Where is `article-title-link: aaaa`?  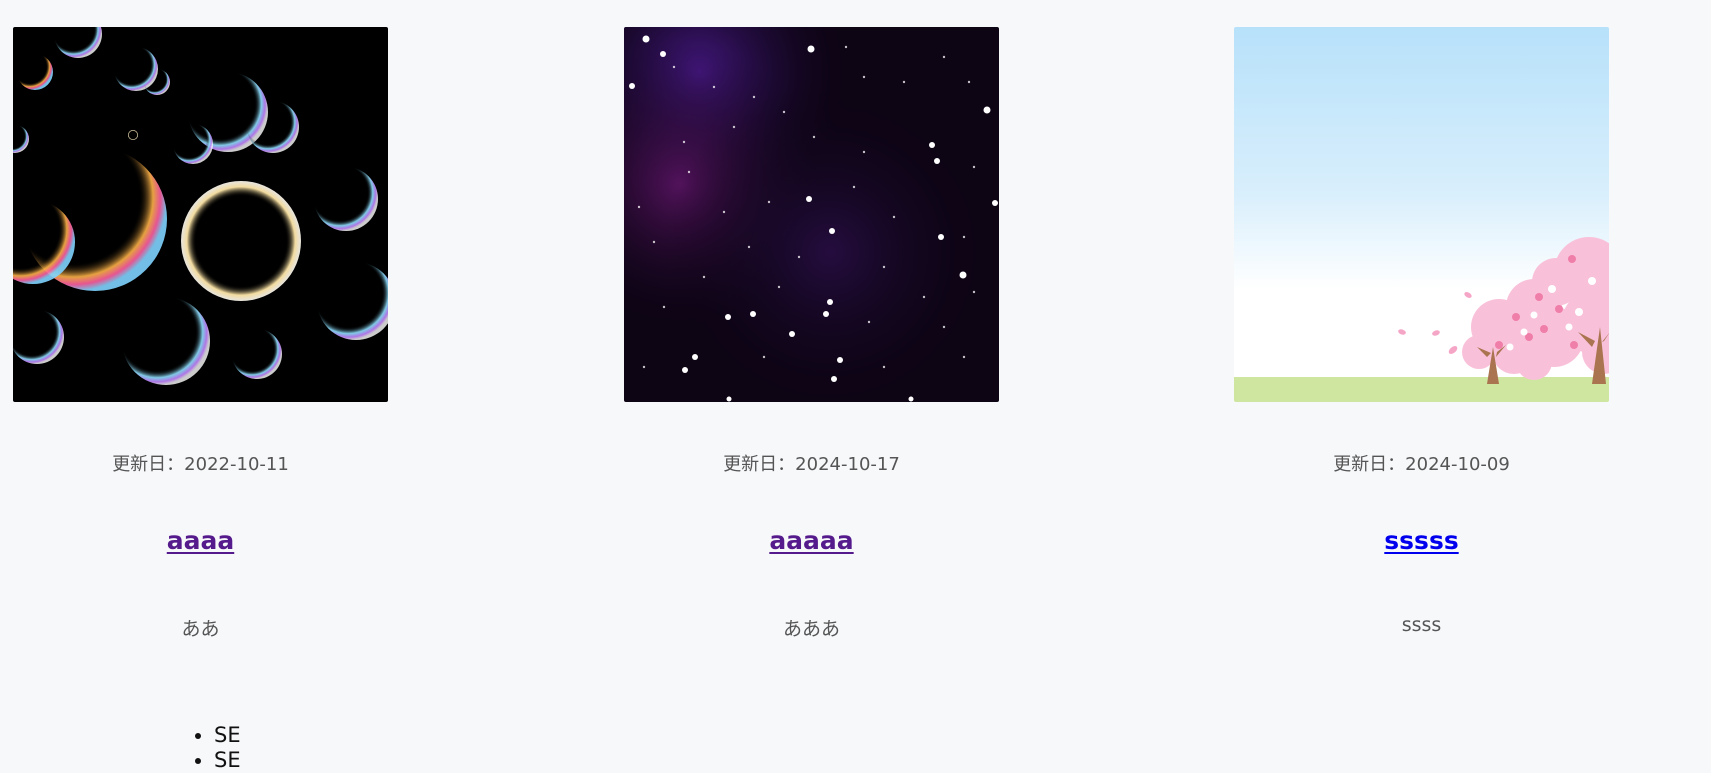
article-title-link: aaaa is located at coordinates (200, 540).